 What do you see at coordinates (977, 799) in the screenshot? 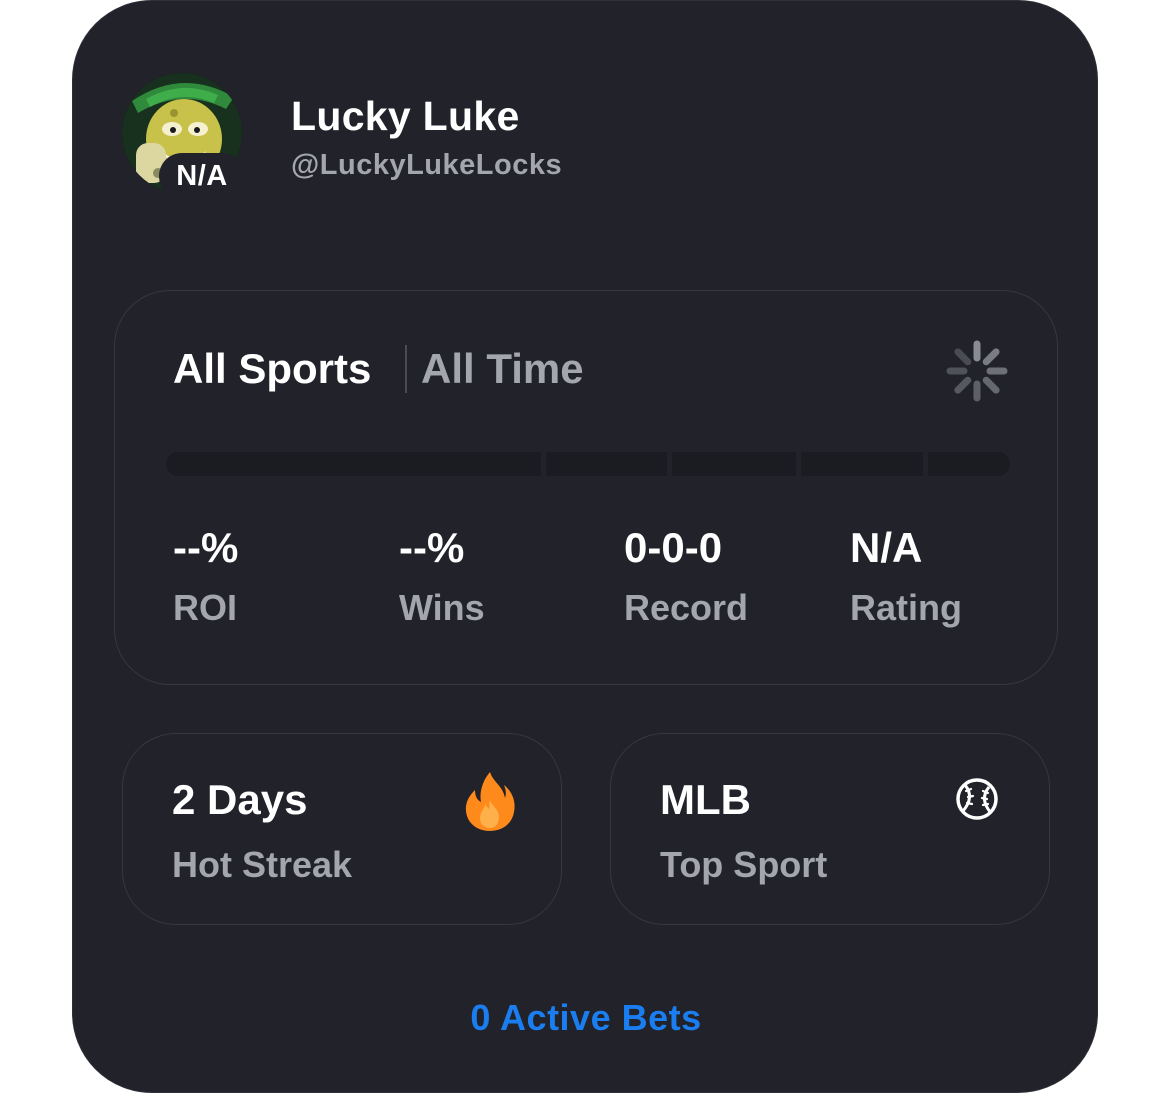
I see `baseball-icon` at bounding box center [977, 799].